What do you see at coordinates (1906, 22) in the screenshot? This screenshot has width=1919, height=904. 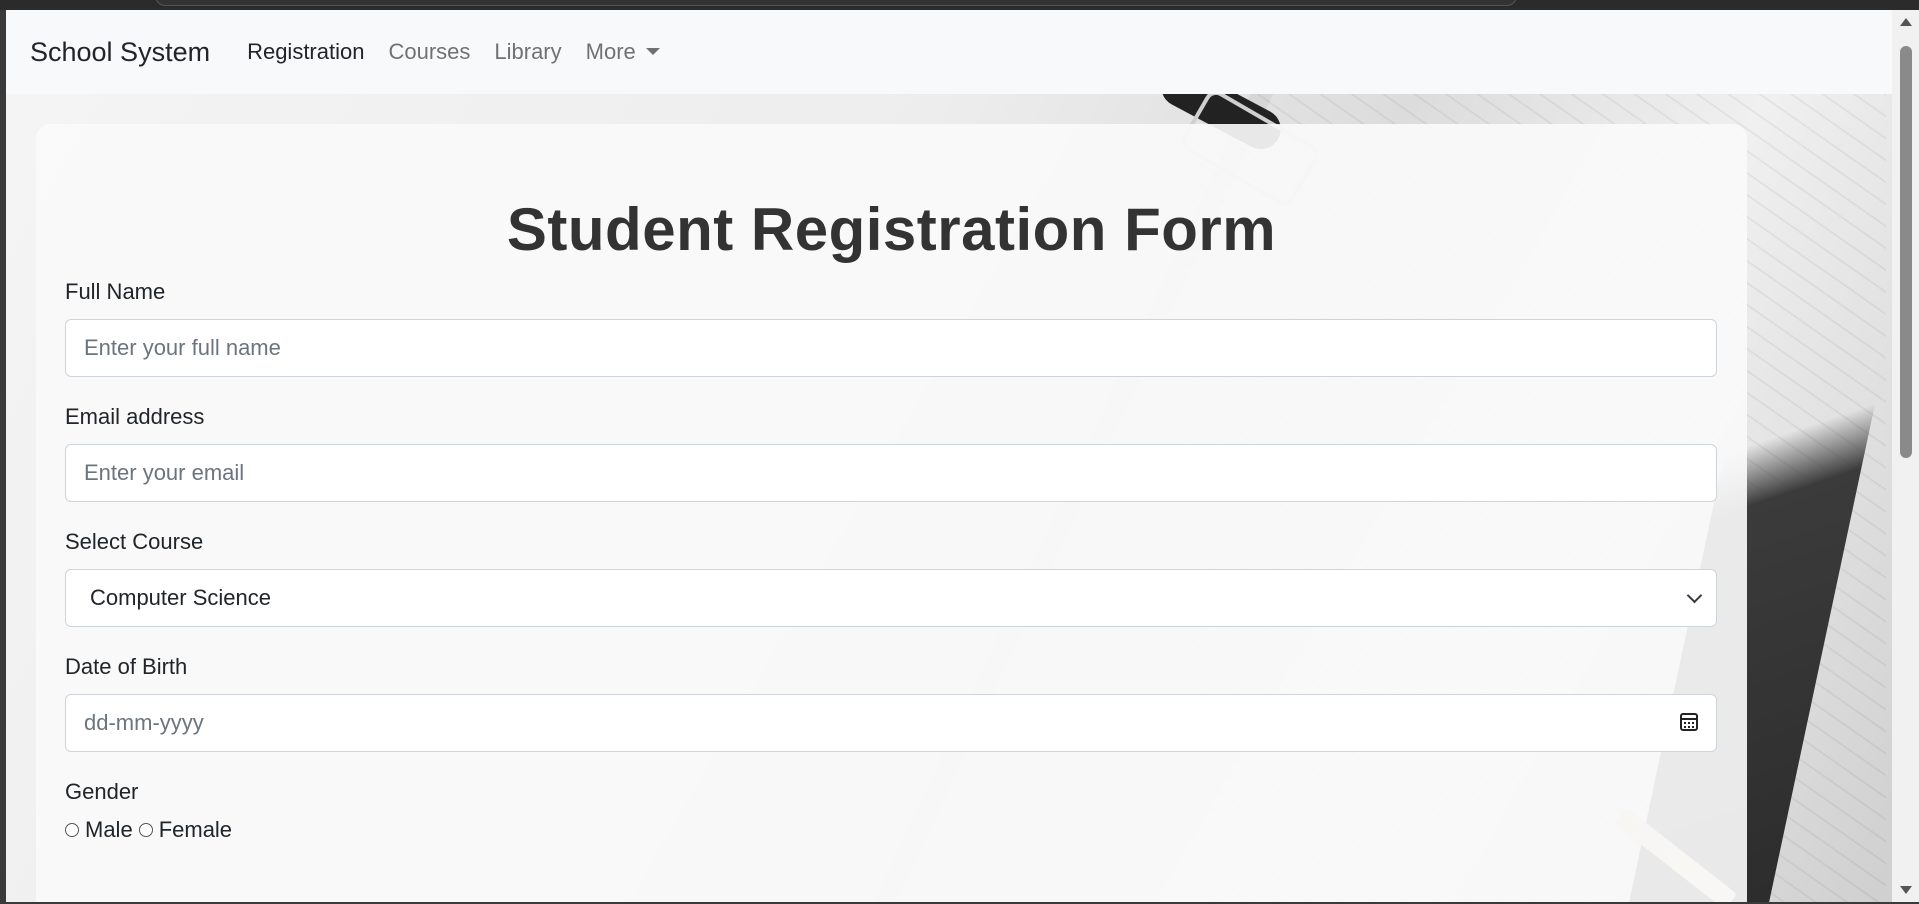 I see `scroll-up-icon` at bounding box center [1906, 22].